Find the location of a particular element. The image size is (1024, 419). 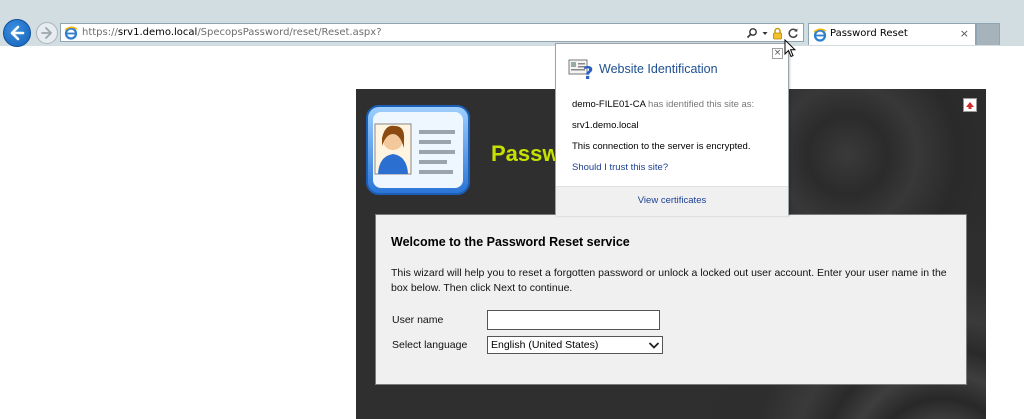

language-selected-value: English (United States) is located at coordinates (545, 345).